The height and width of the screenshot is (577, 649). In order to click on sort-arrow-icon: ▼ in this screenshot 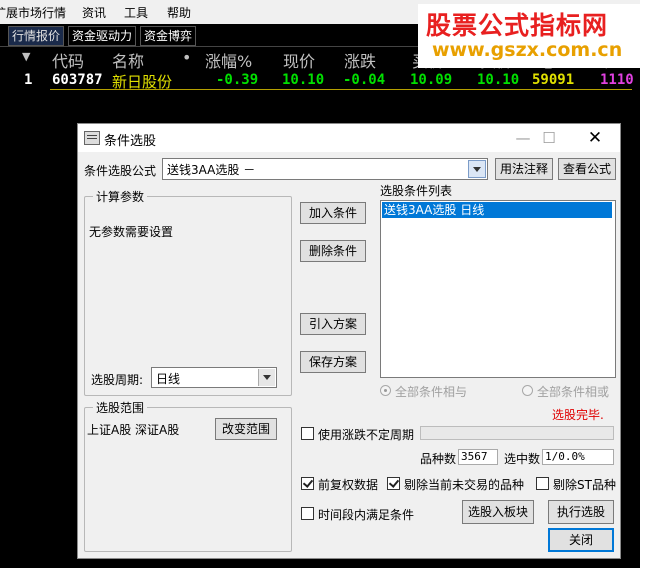, I will do `click(26, 56)`.